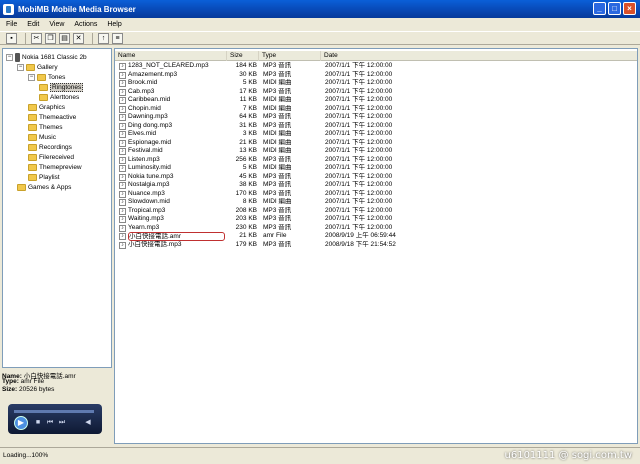 This screenshot has height=464, width=640. What do you see at coordinates (32, 381) in the screenshot?
I see `info-type-value: amr File` at bounding box center [32, 381].